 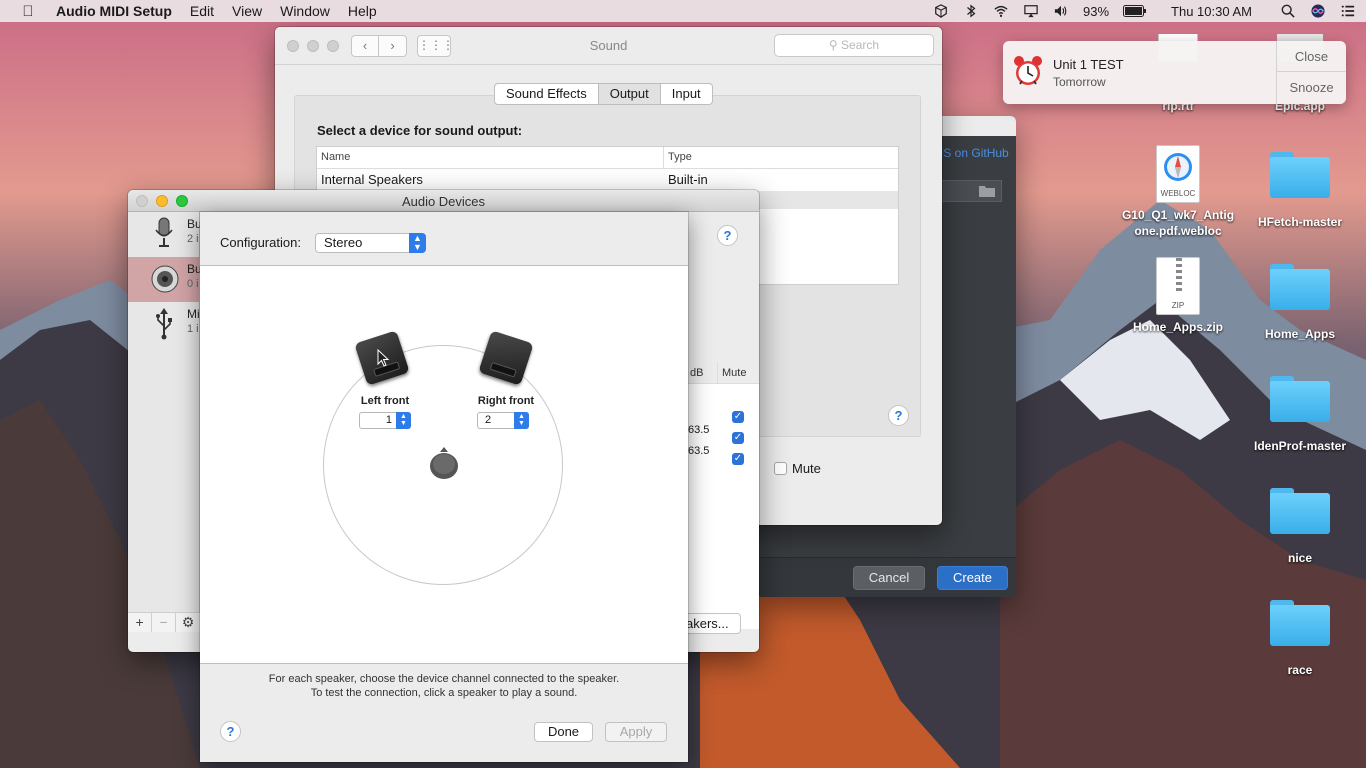 What do you see at coordinates (688, 179) in the screenshot?
I see `device-type: Built-in` at bounding box center [688, 179].